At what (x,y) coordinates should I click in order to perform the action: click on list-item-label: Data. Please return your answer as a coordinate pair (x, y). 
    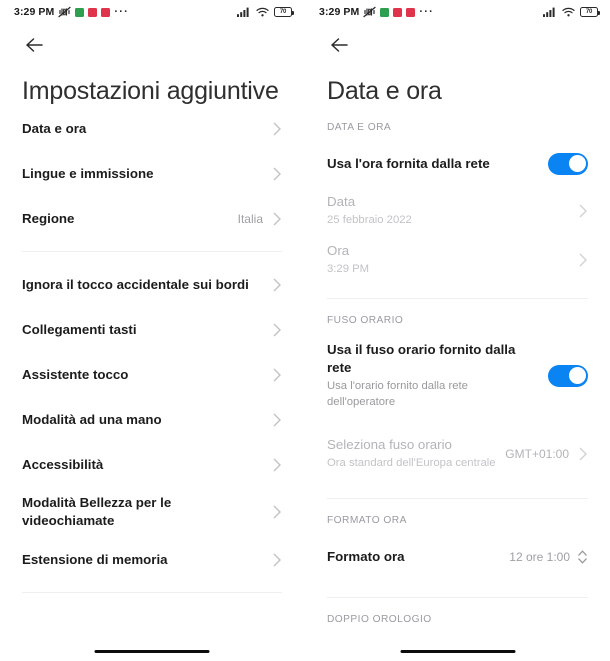
    Looking at the image, I should click on (341, 201).